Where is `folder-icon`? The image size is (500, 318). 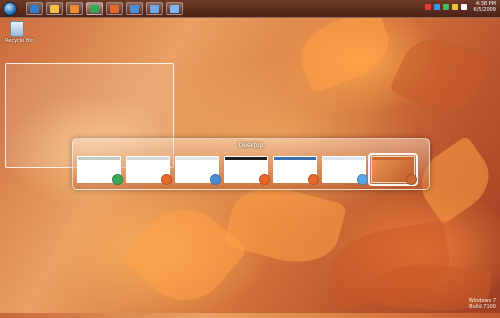 folder-icon is located at coordinates (54, 8).